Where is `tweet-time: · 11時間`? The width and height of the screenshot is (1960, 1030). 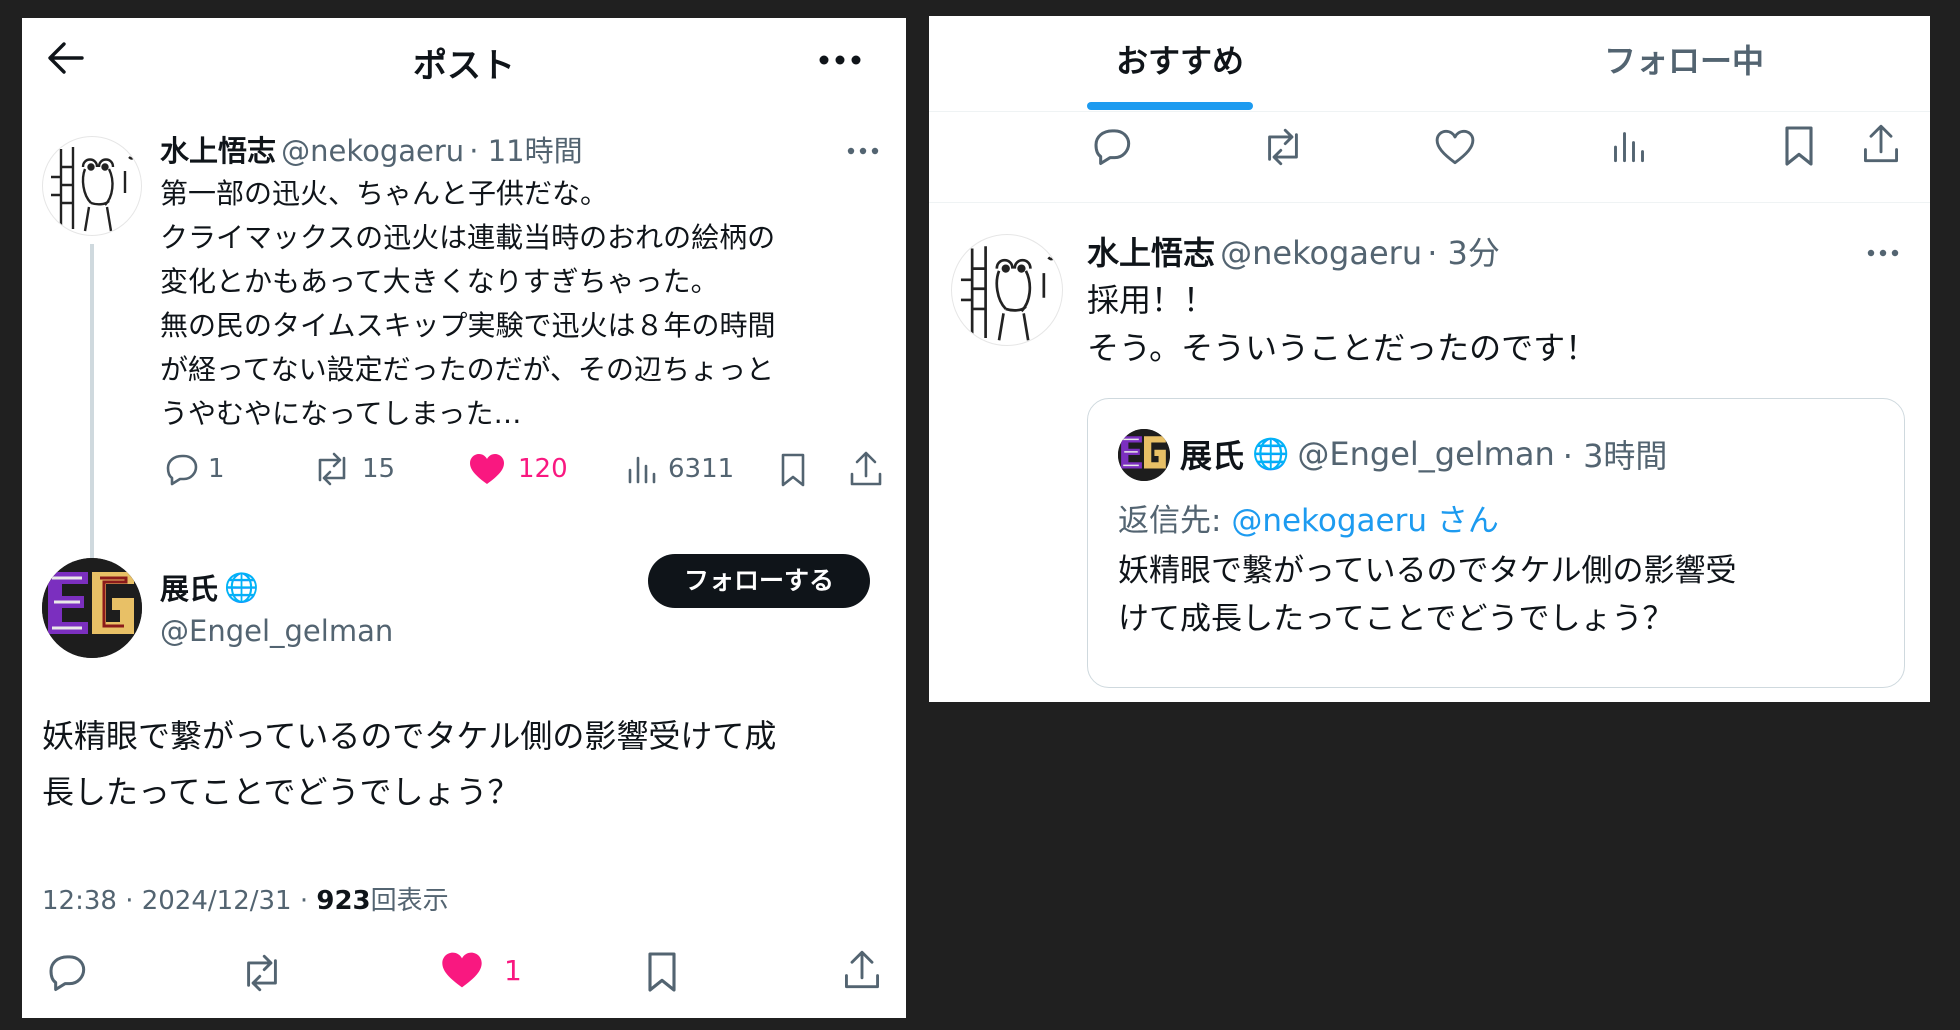 tweet-time: · 11時間 is located at coordinates (525, 151).